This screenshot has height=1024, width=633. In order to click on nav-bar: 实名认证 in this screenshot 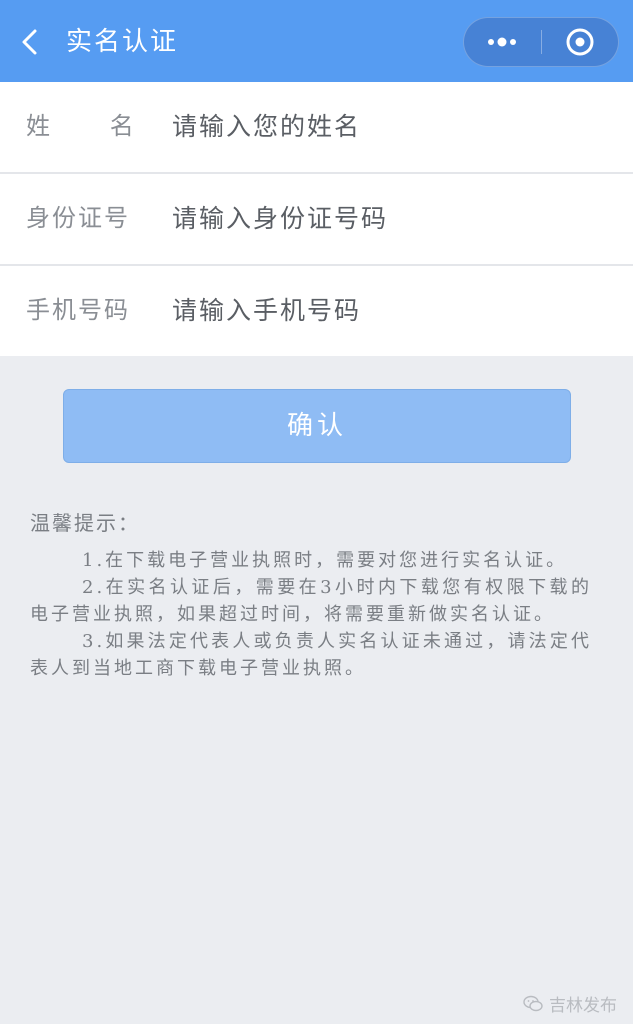, I will do `click(316, 41)`.